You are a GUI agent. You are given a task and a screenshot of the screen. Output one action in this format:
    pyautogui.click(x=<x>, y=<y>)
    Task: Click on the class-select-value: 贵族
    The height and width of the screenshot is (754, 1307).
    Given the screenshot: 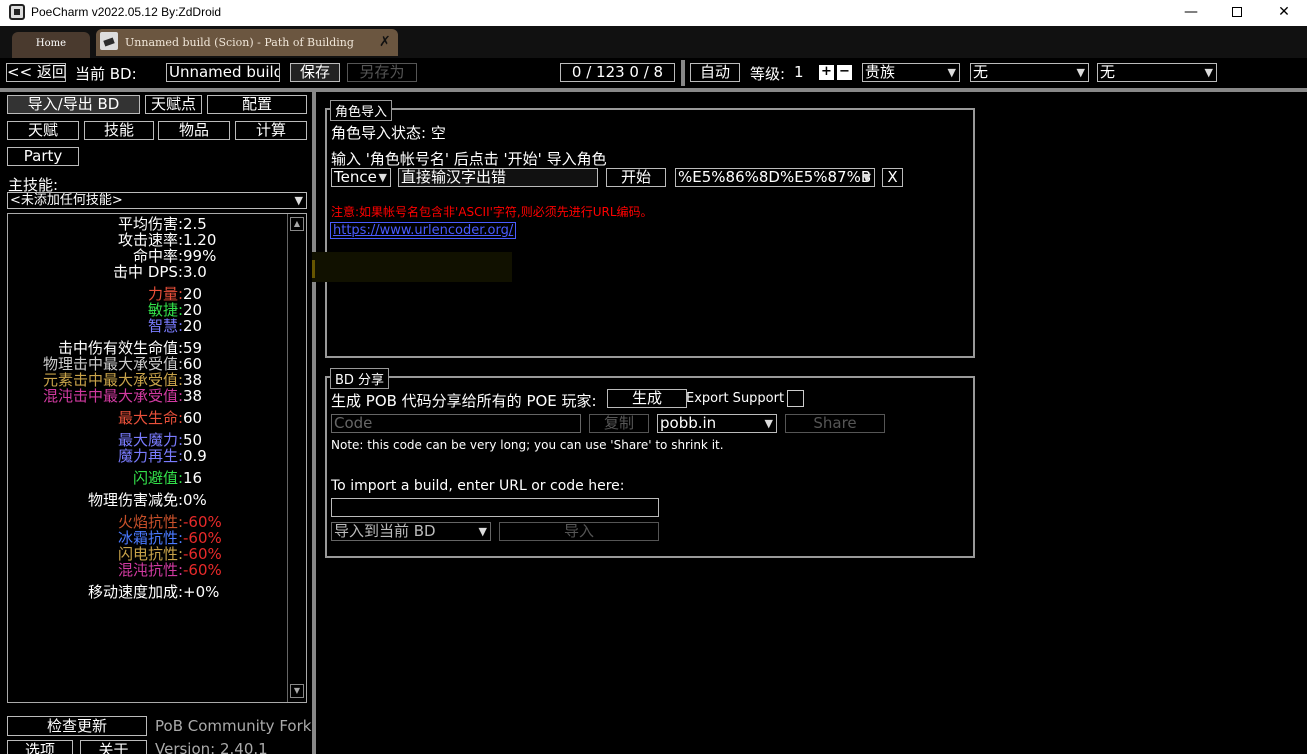 What is the action you would take?
    pyautogui.click(x=880, y=72)
    